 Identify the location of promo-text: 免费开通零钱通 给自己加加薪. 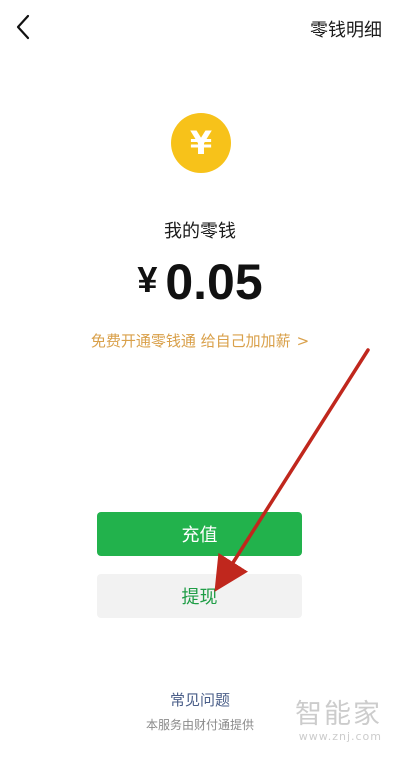
(190, 341).